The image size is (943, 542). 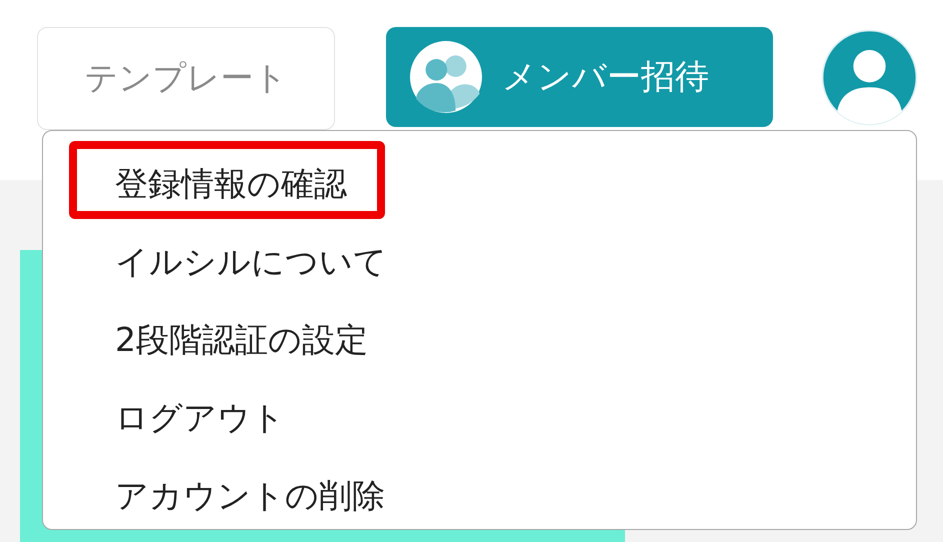 I want to click on menu-item: 2段階認証の設定, so click(x=237, y=336).